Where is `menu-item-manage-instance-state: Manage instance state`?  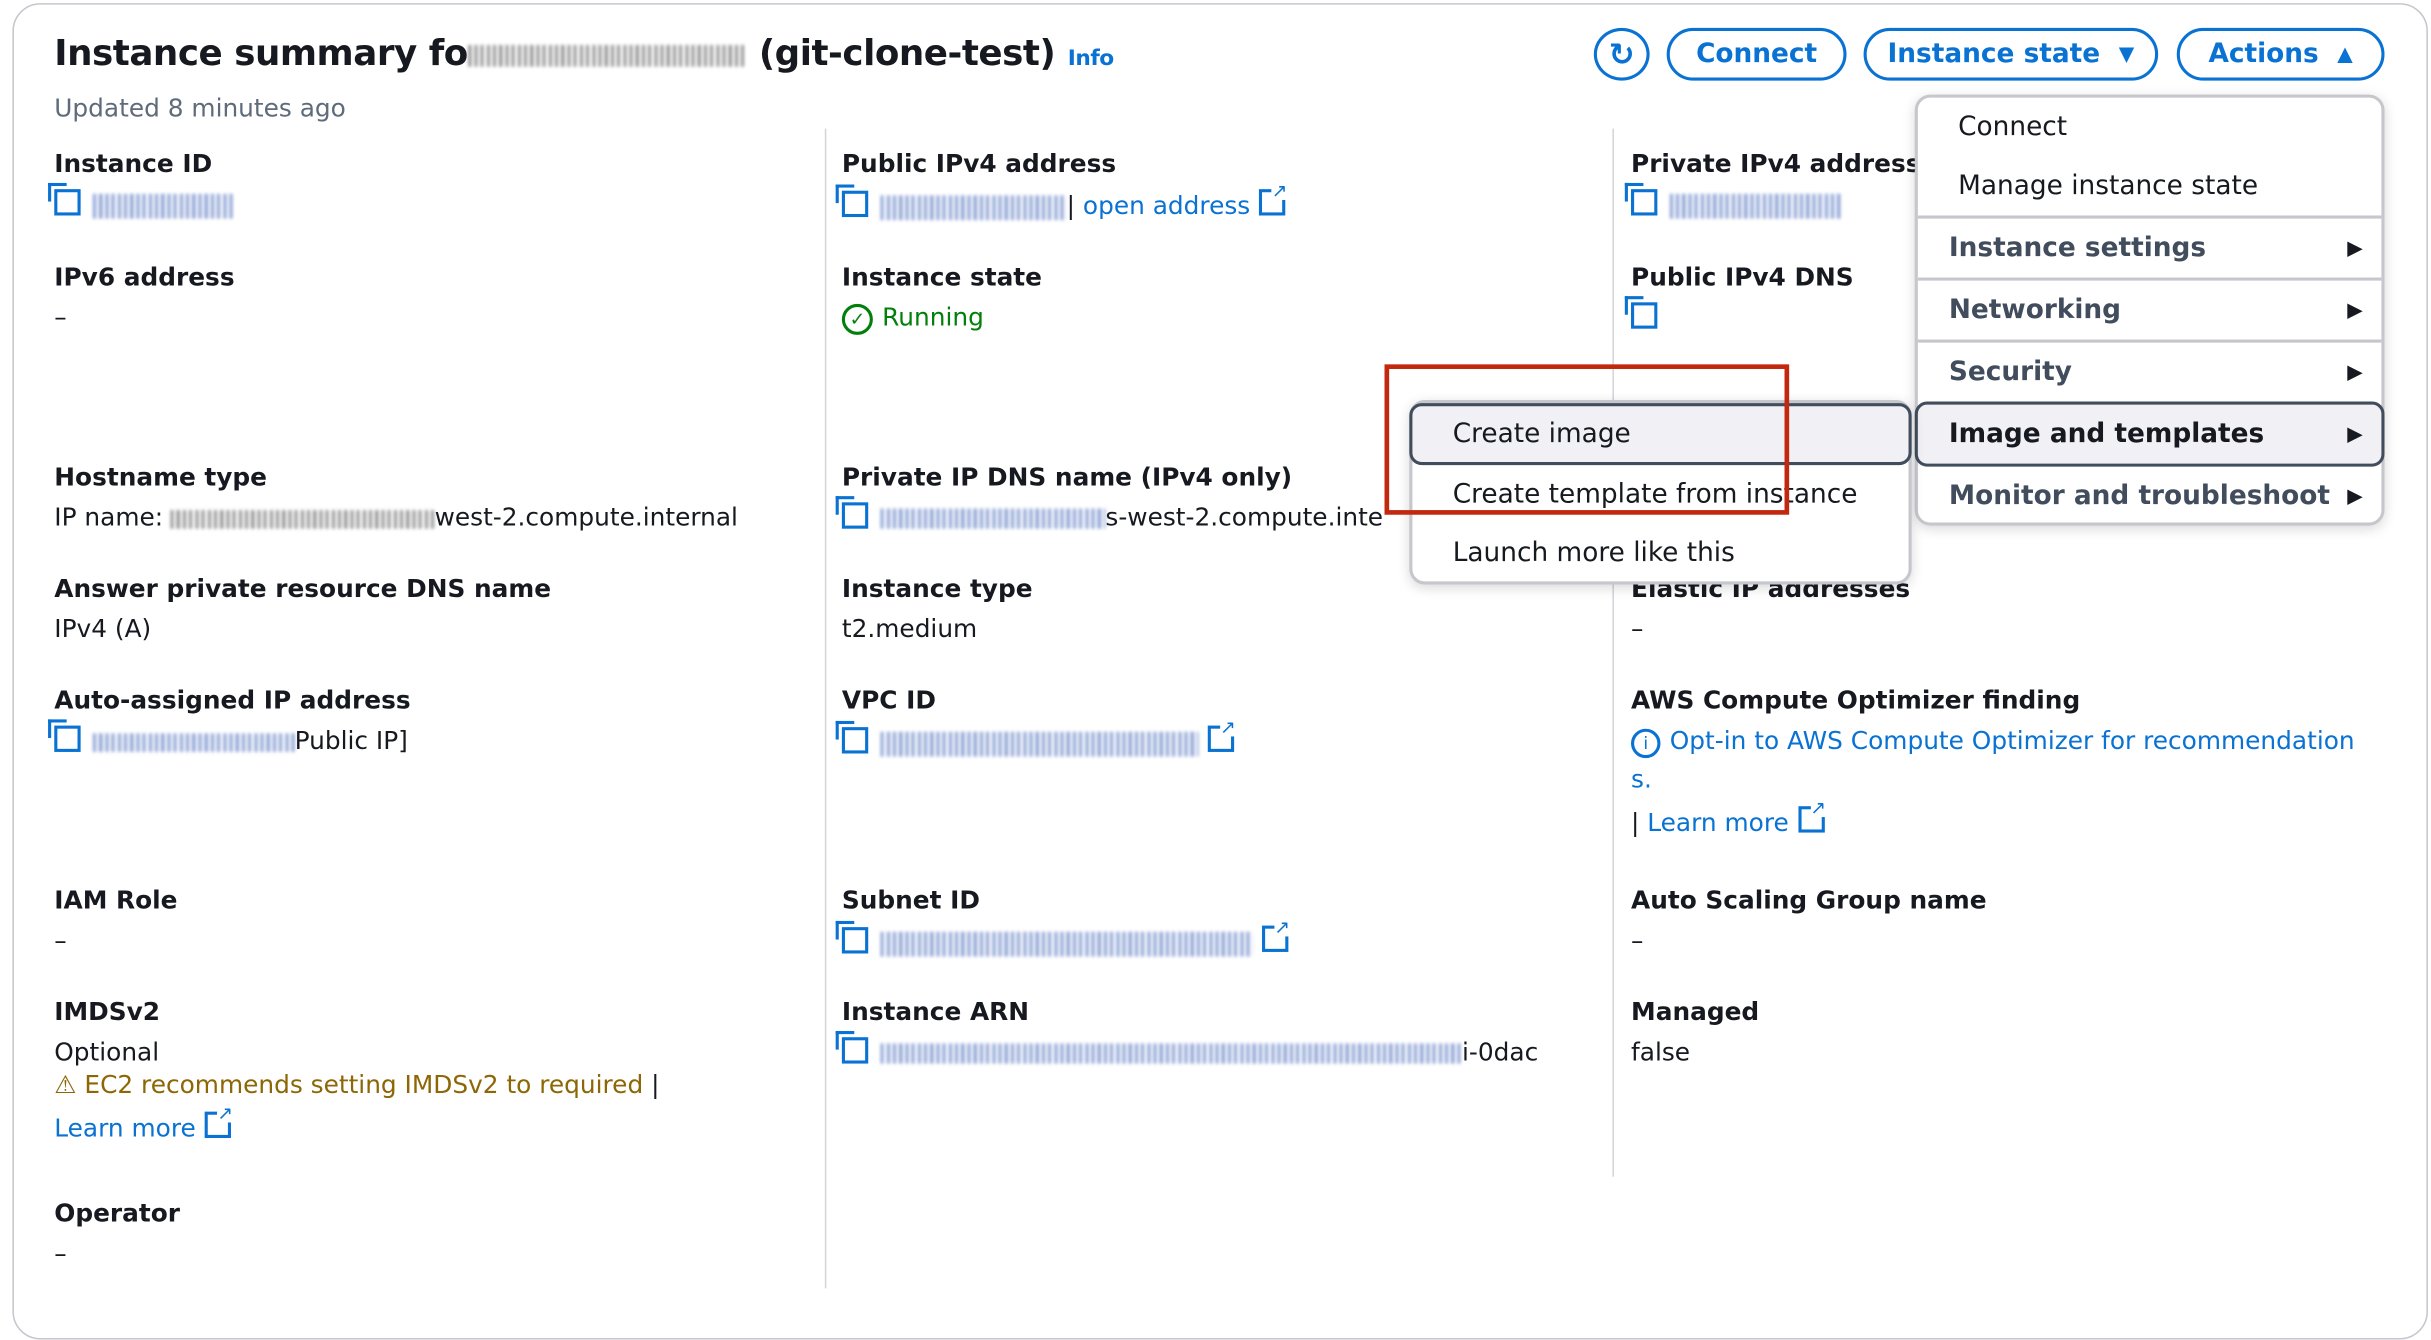 menu-item-manage-instance-state: Manage instance state is located at coordinates (2150, 186).